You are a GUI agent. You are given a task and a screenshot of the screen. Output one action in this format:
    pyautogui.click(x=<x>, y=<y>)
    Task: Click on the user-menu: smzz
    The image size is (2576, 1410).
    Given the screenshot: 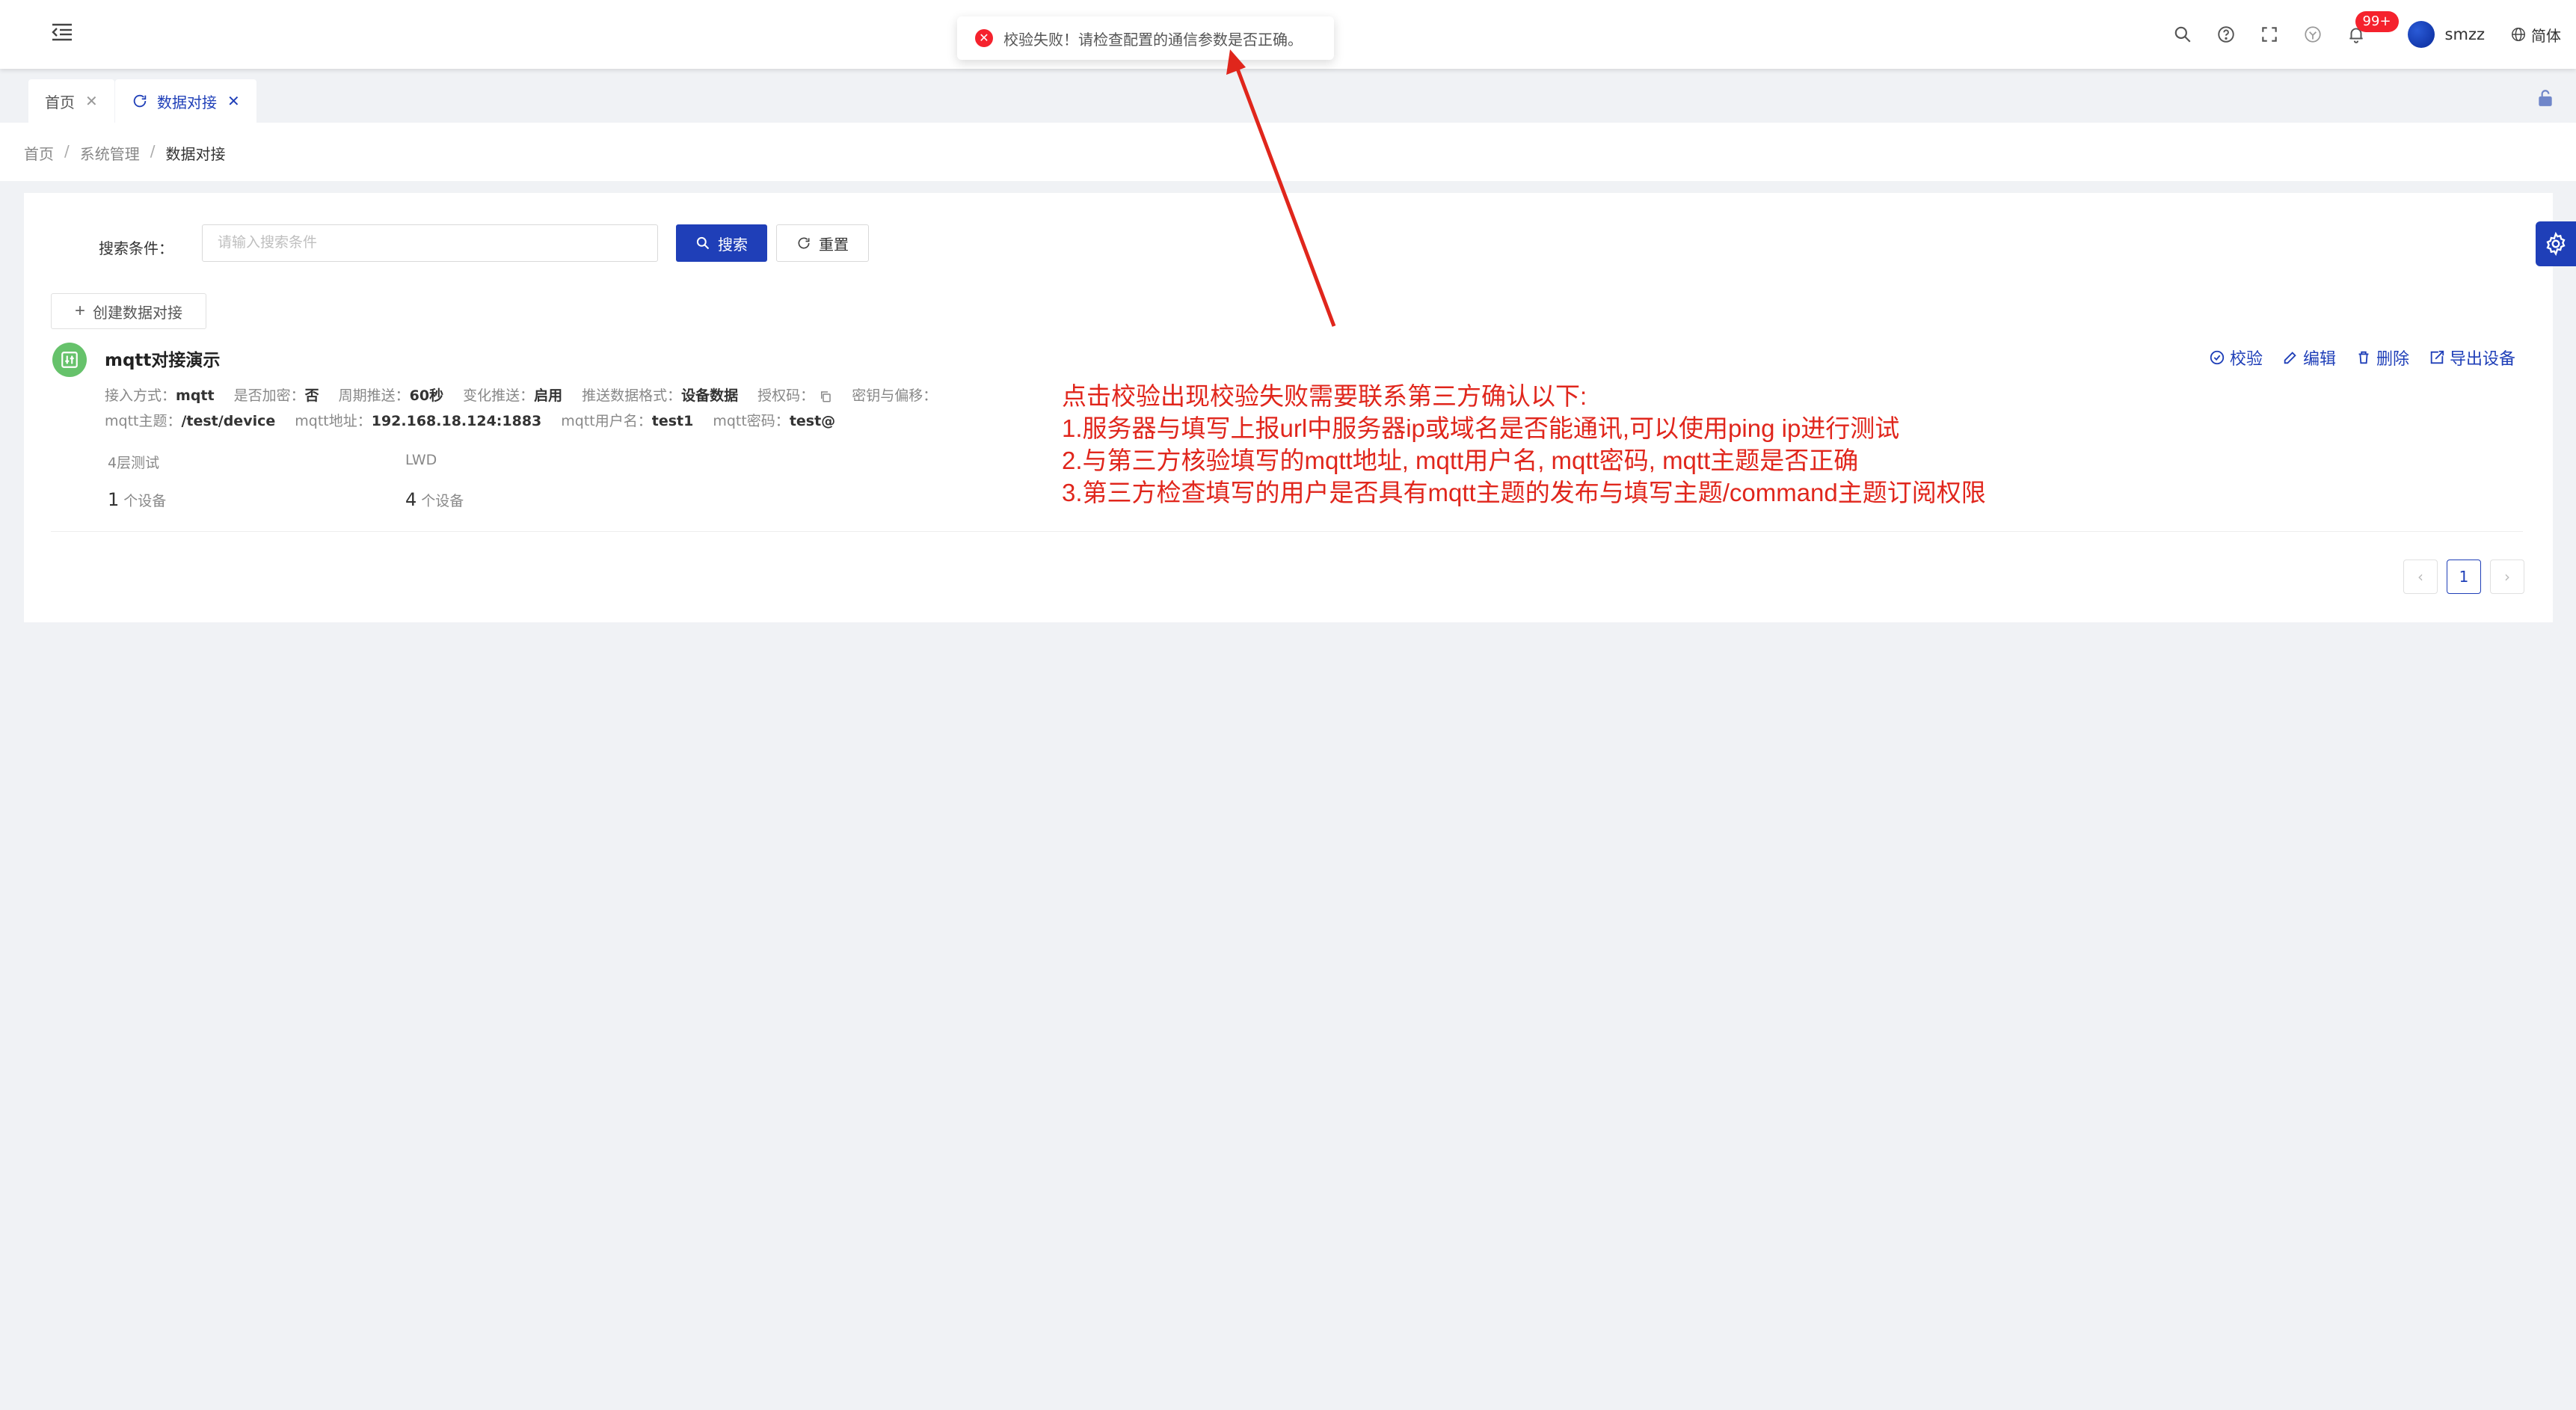 What is the action you would take?
    pyautogui.click(x=2446, y=34)
    